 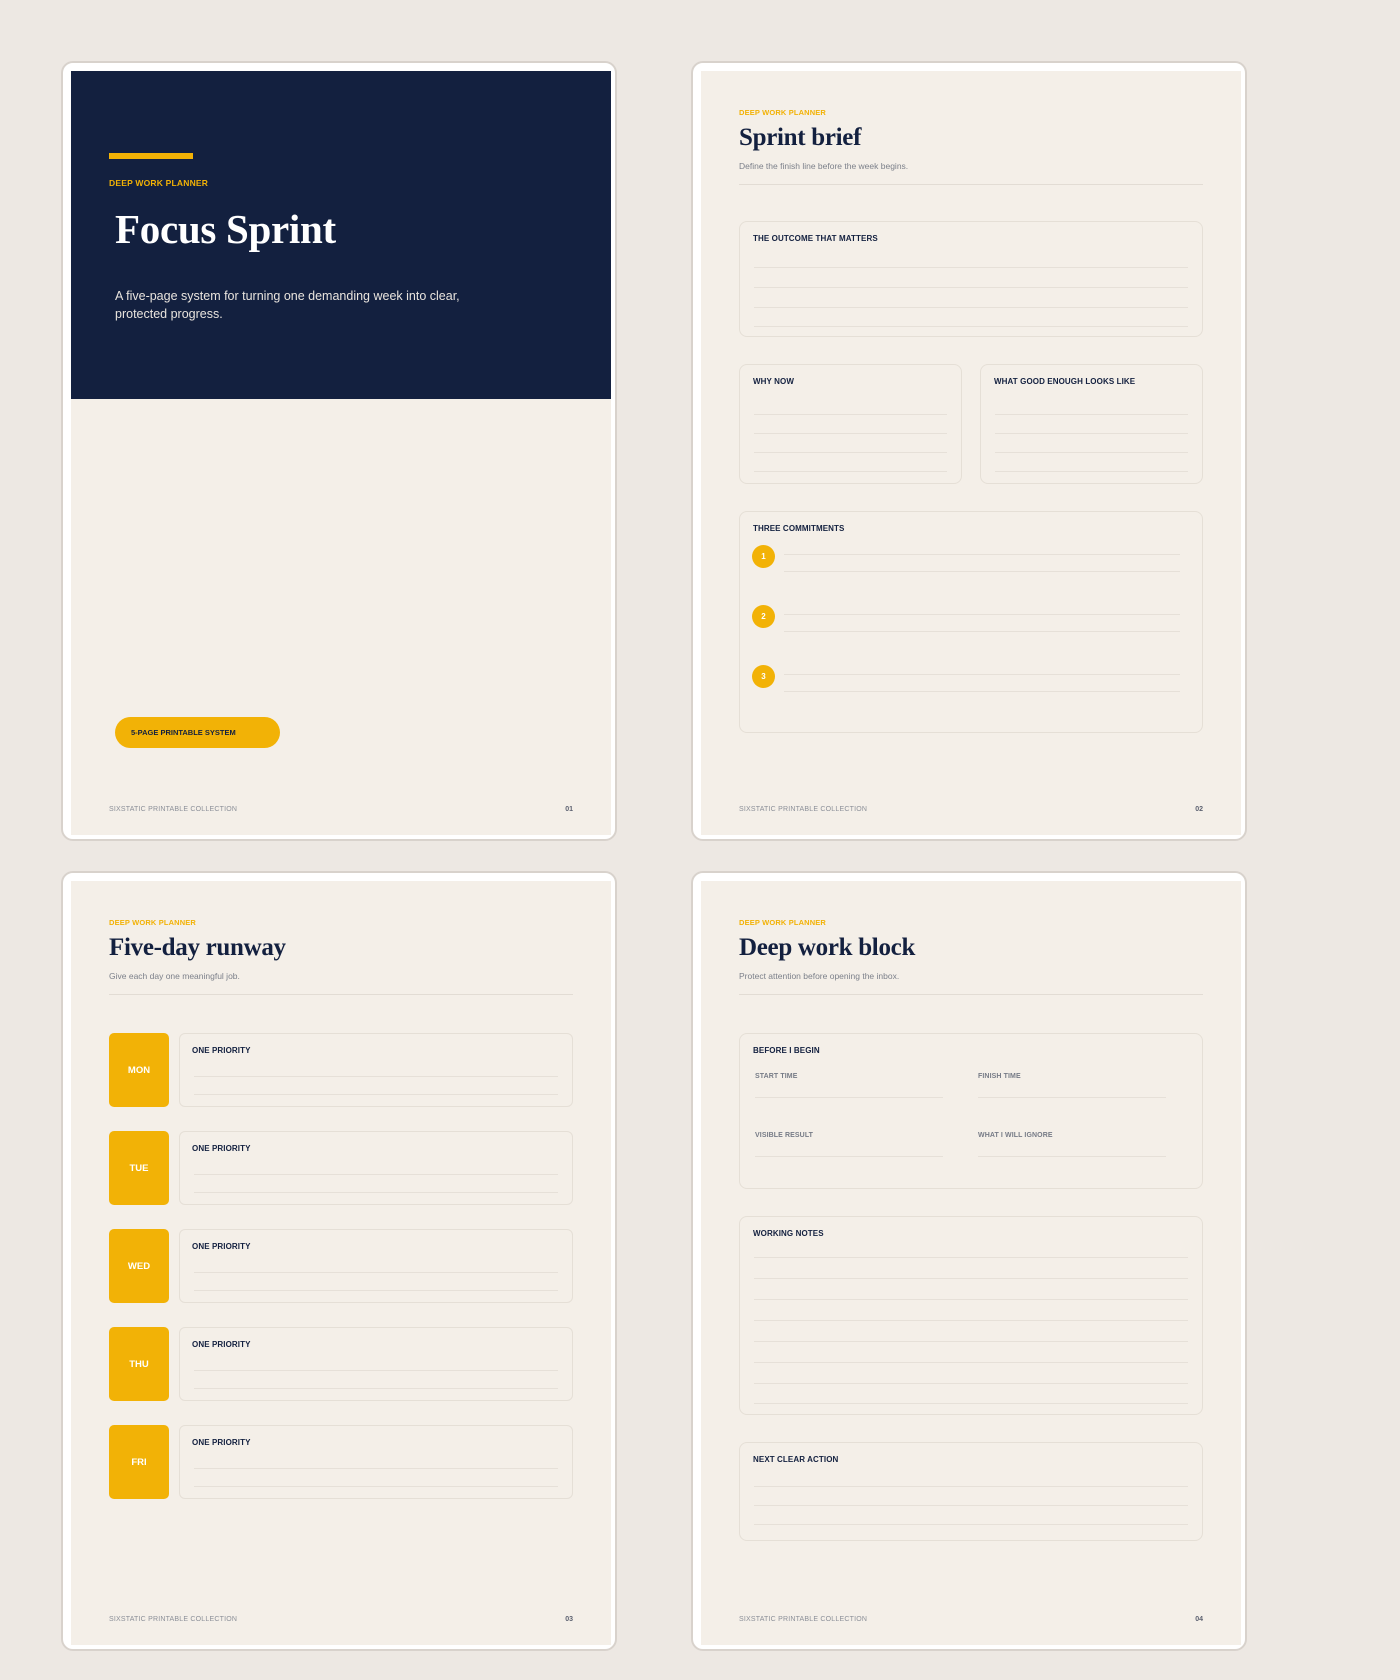 I want to click on day-tab: MON, so click(x=139, y=1070).